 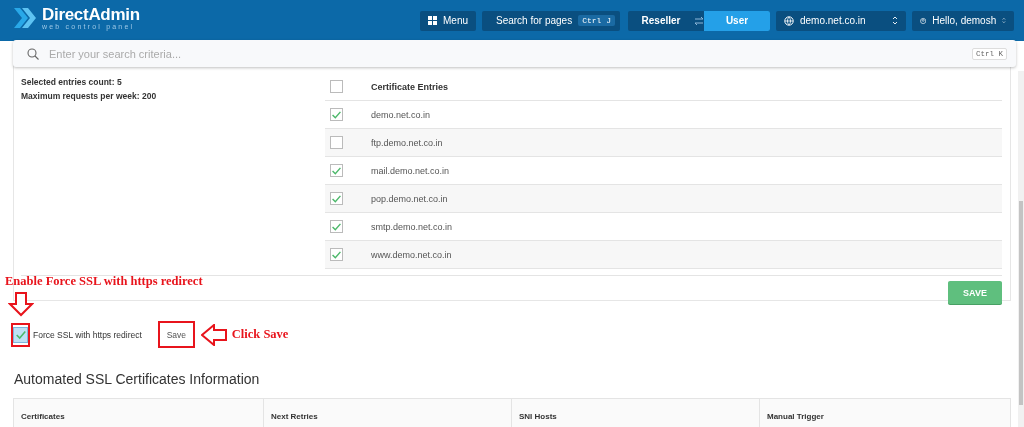 What do you see at coordinates (432, 20) in the screenshot?
I see `grid-icon` at bounding box center [432, 20].